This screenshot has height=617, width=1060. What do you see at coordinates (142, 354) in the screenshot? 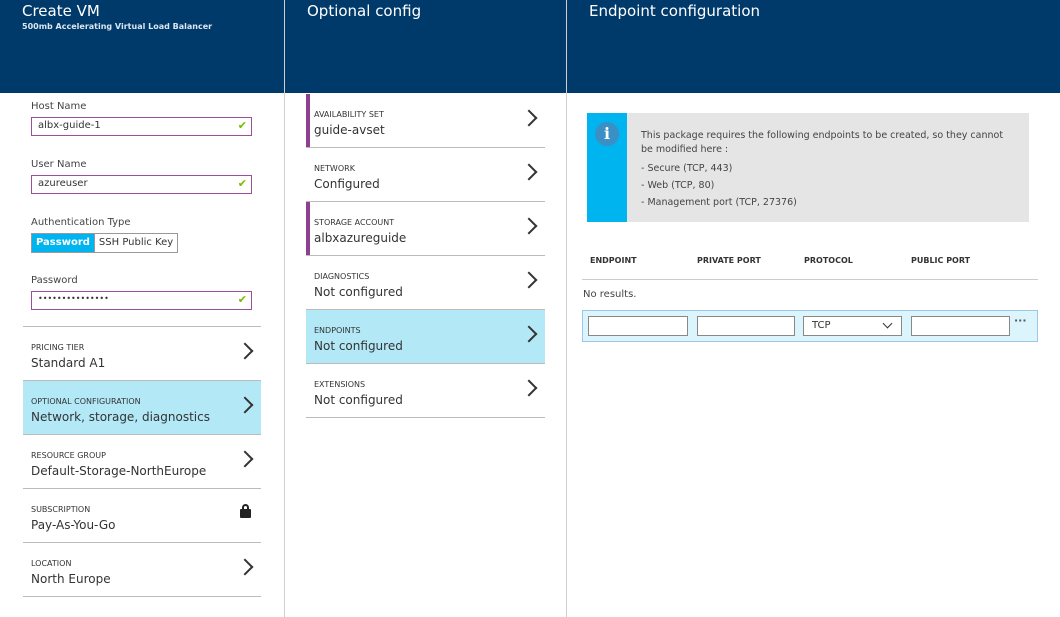
I see `blade-item-pricing-tier: PRICING TIER Standard A1` at bounding box center [142, 354].